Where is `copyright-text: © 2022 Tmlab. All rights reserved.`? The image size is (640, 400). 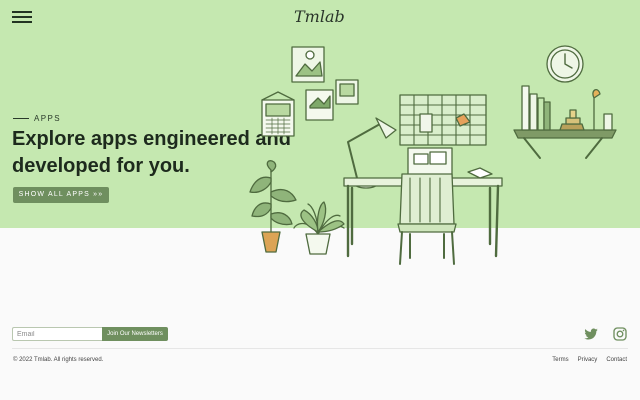 copyright-text: © 2022 Tmlab. All rights reserved. is located at coordinates (58, 360).